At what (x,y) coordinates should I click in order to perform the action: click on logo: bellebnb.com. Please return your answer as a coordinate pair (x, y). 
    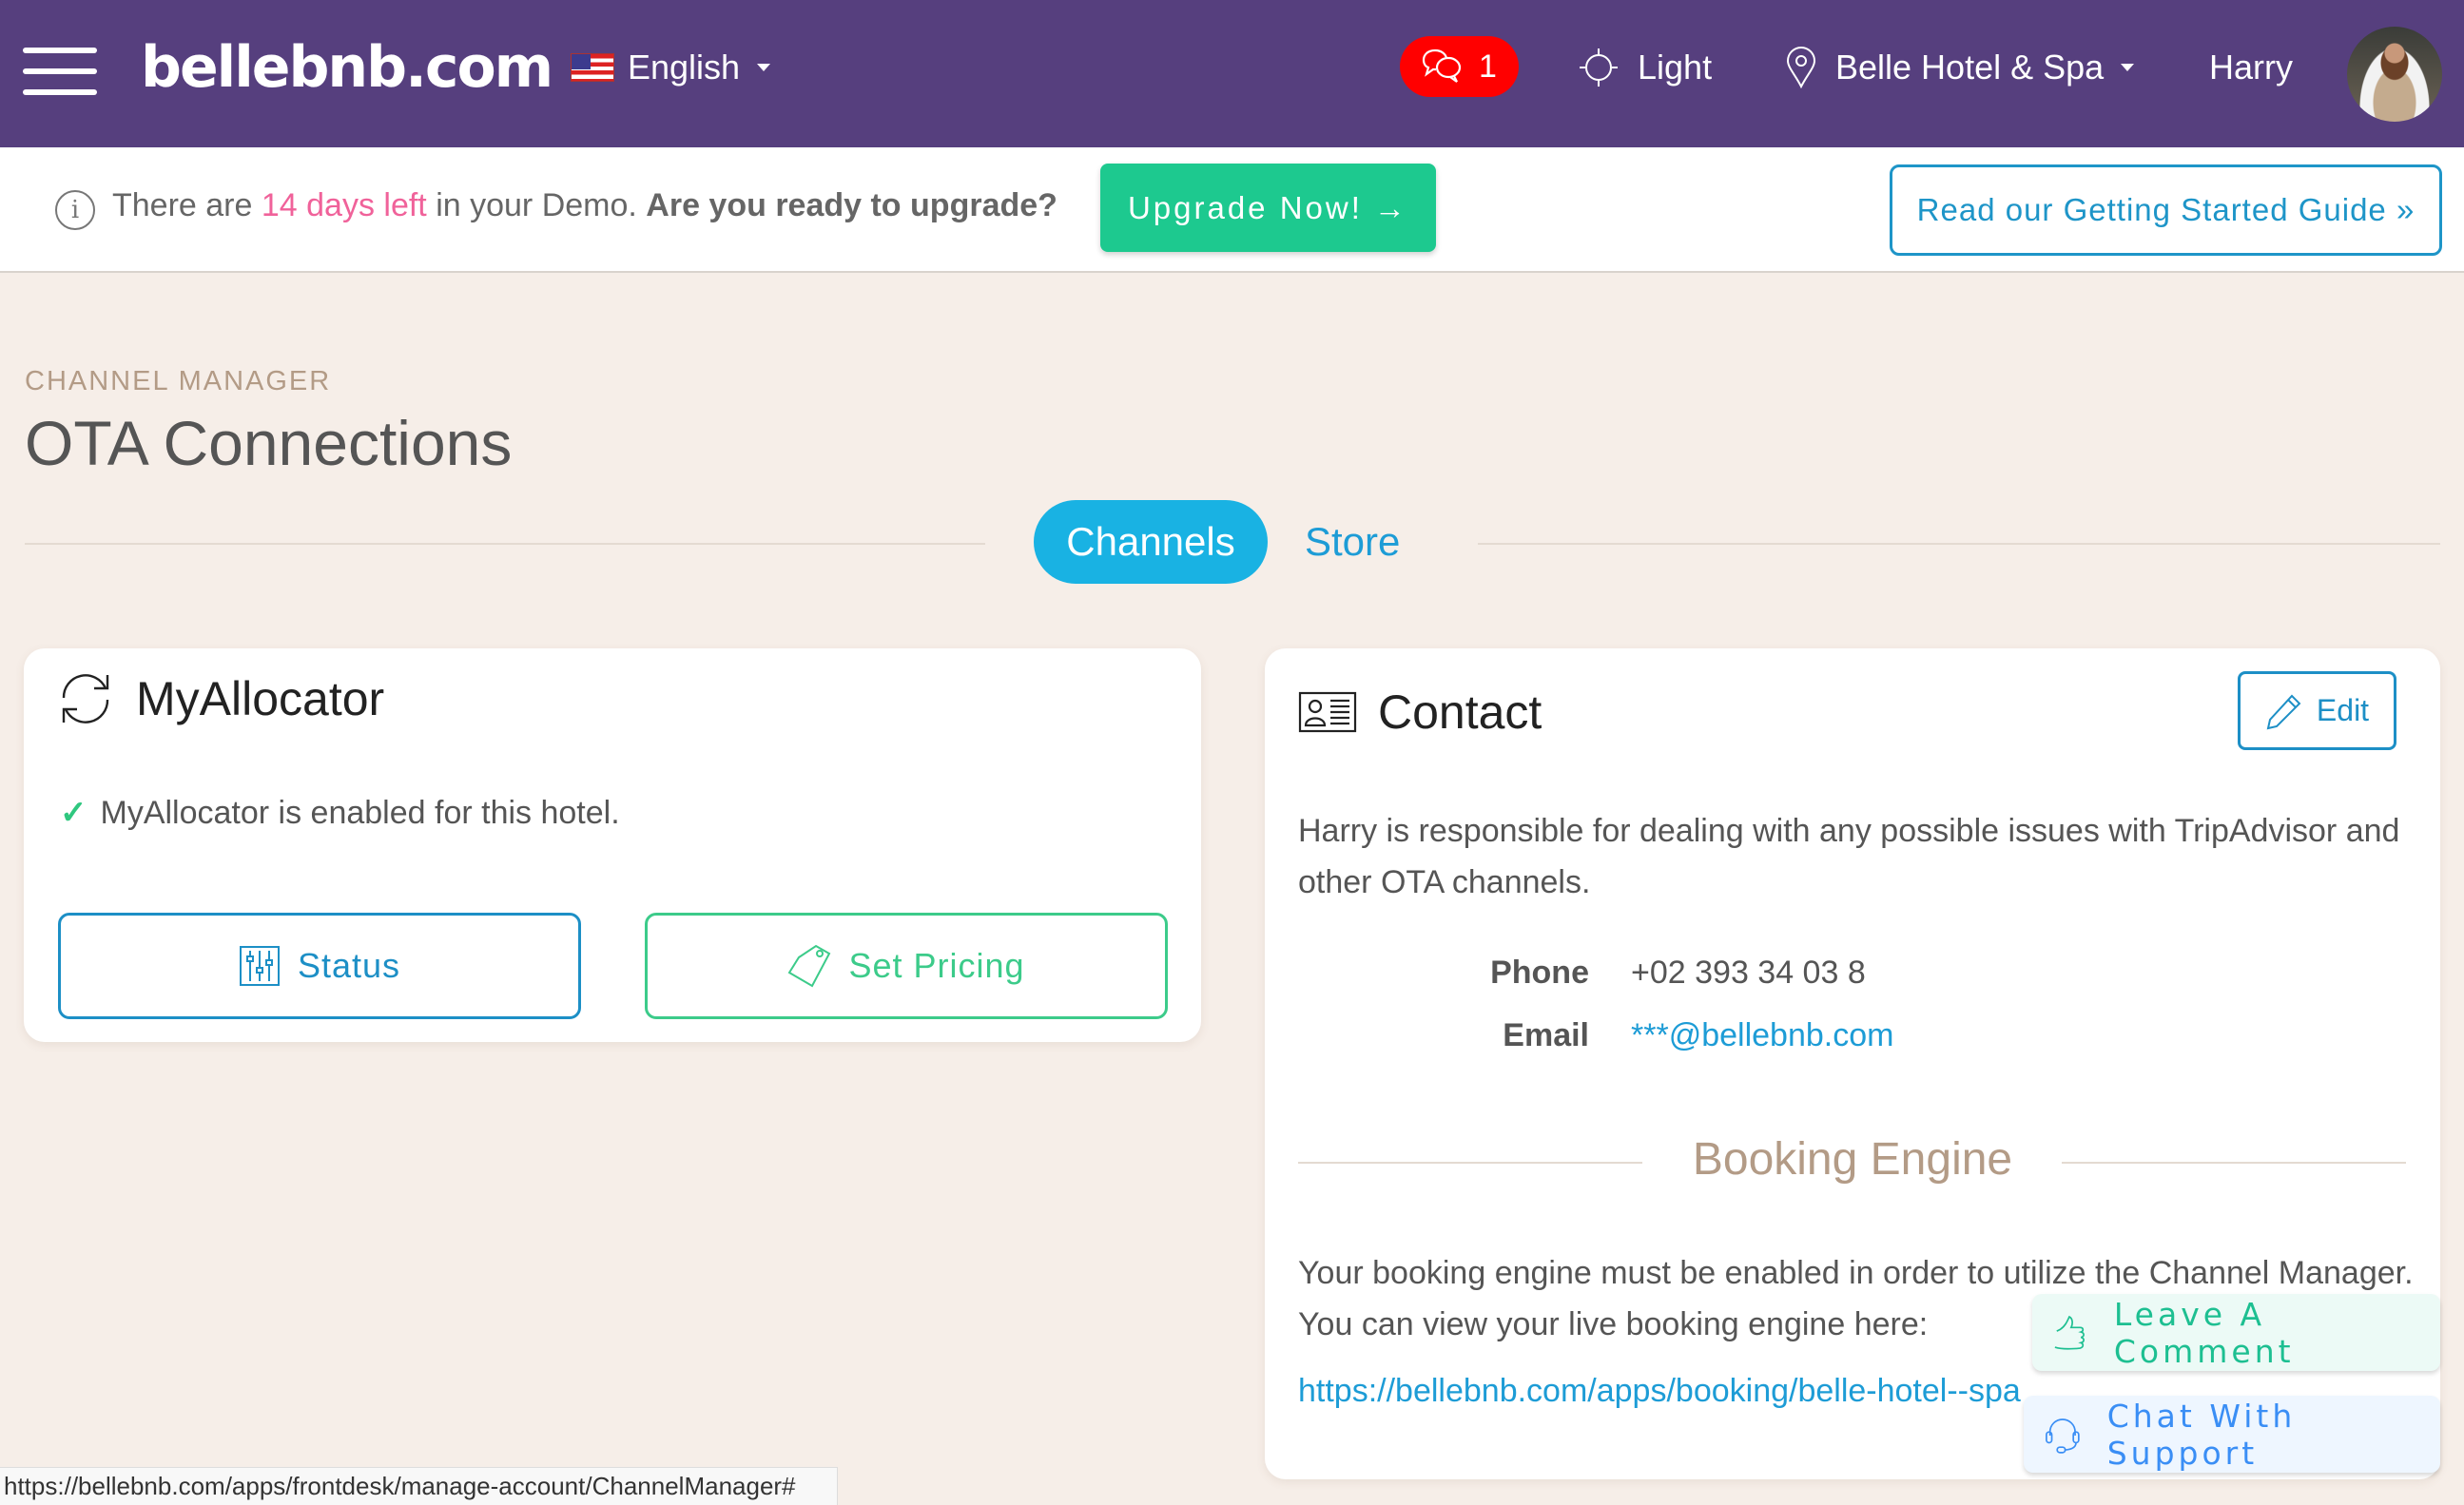
    Looking at the image, I should click on (347, 67).